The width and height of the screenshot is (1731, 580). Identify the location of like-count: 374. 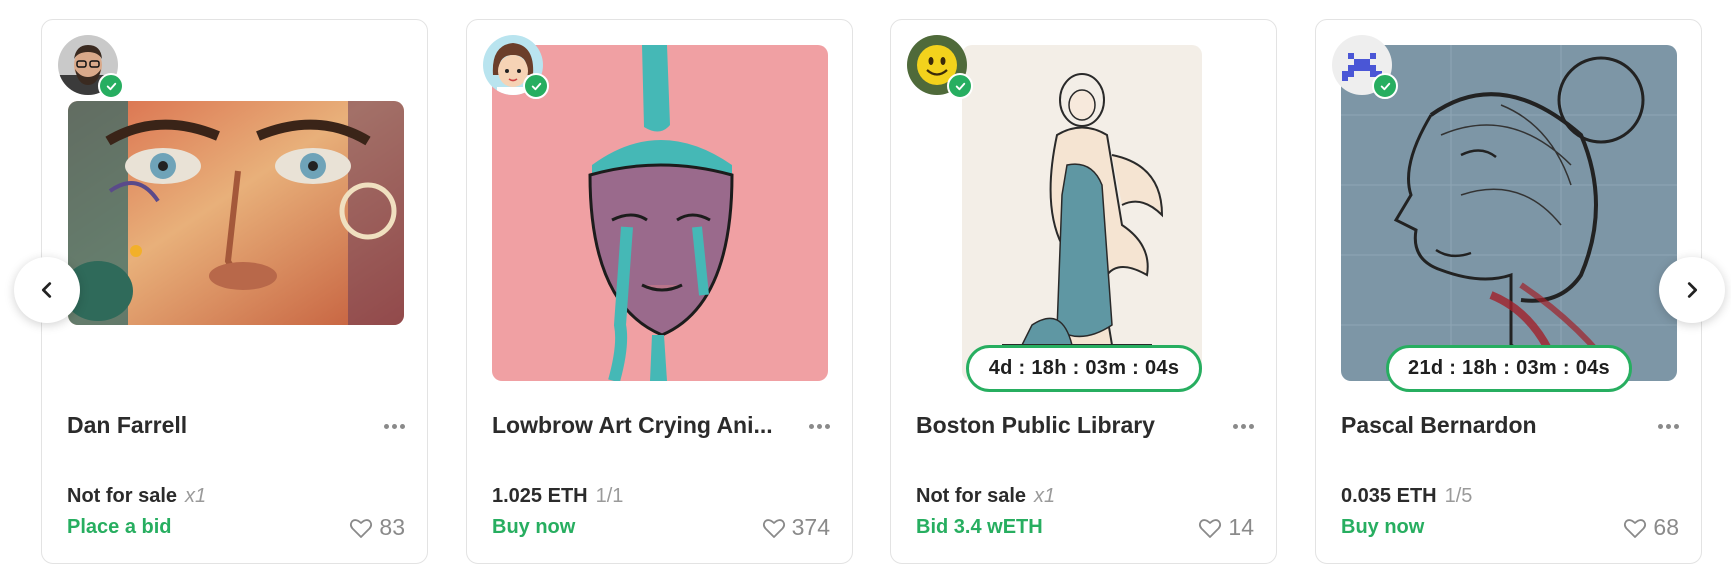
(810, 527).